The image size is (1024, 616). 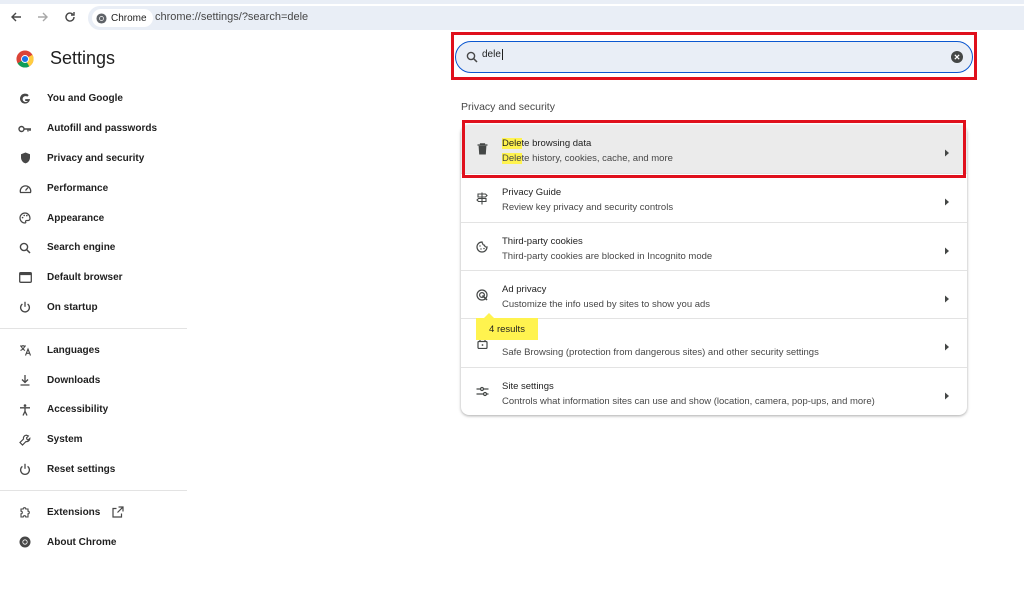 I want to click on sidebar-item-system: System, so click(x=93, y=440).